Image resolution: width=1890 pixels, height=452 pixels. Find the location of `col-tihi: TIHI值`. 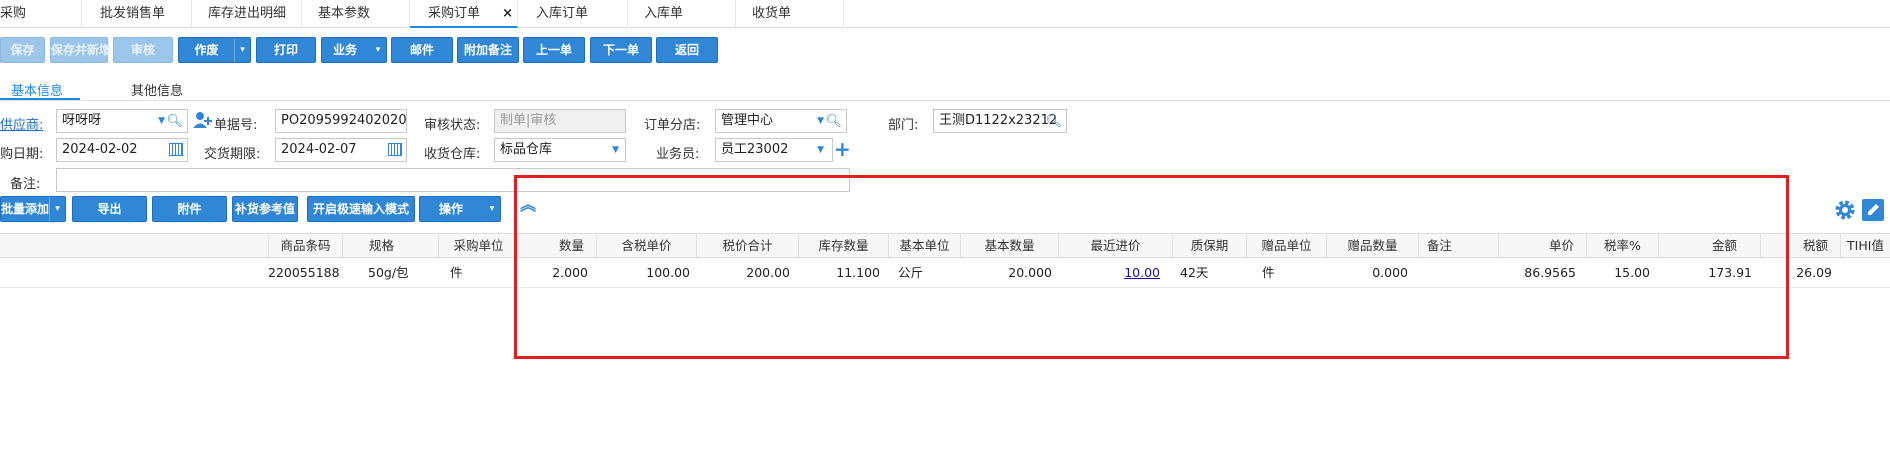

col-tihi: TIHI值 is located at coordinates (1865, 245).